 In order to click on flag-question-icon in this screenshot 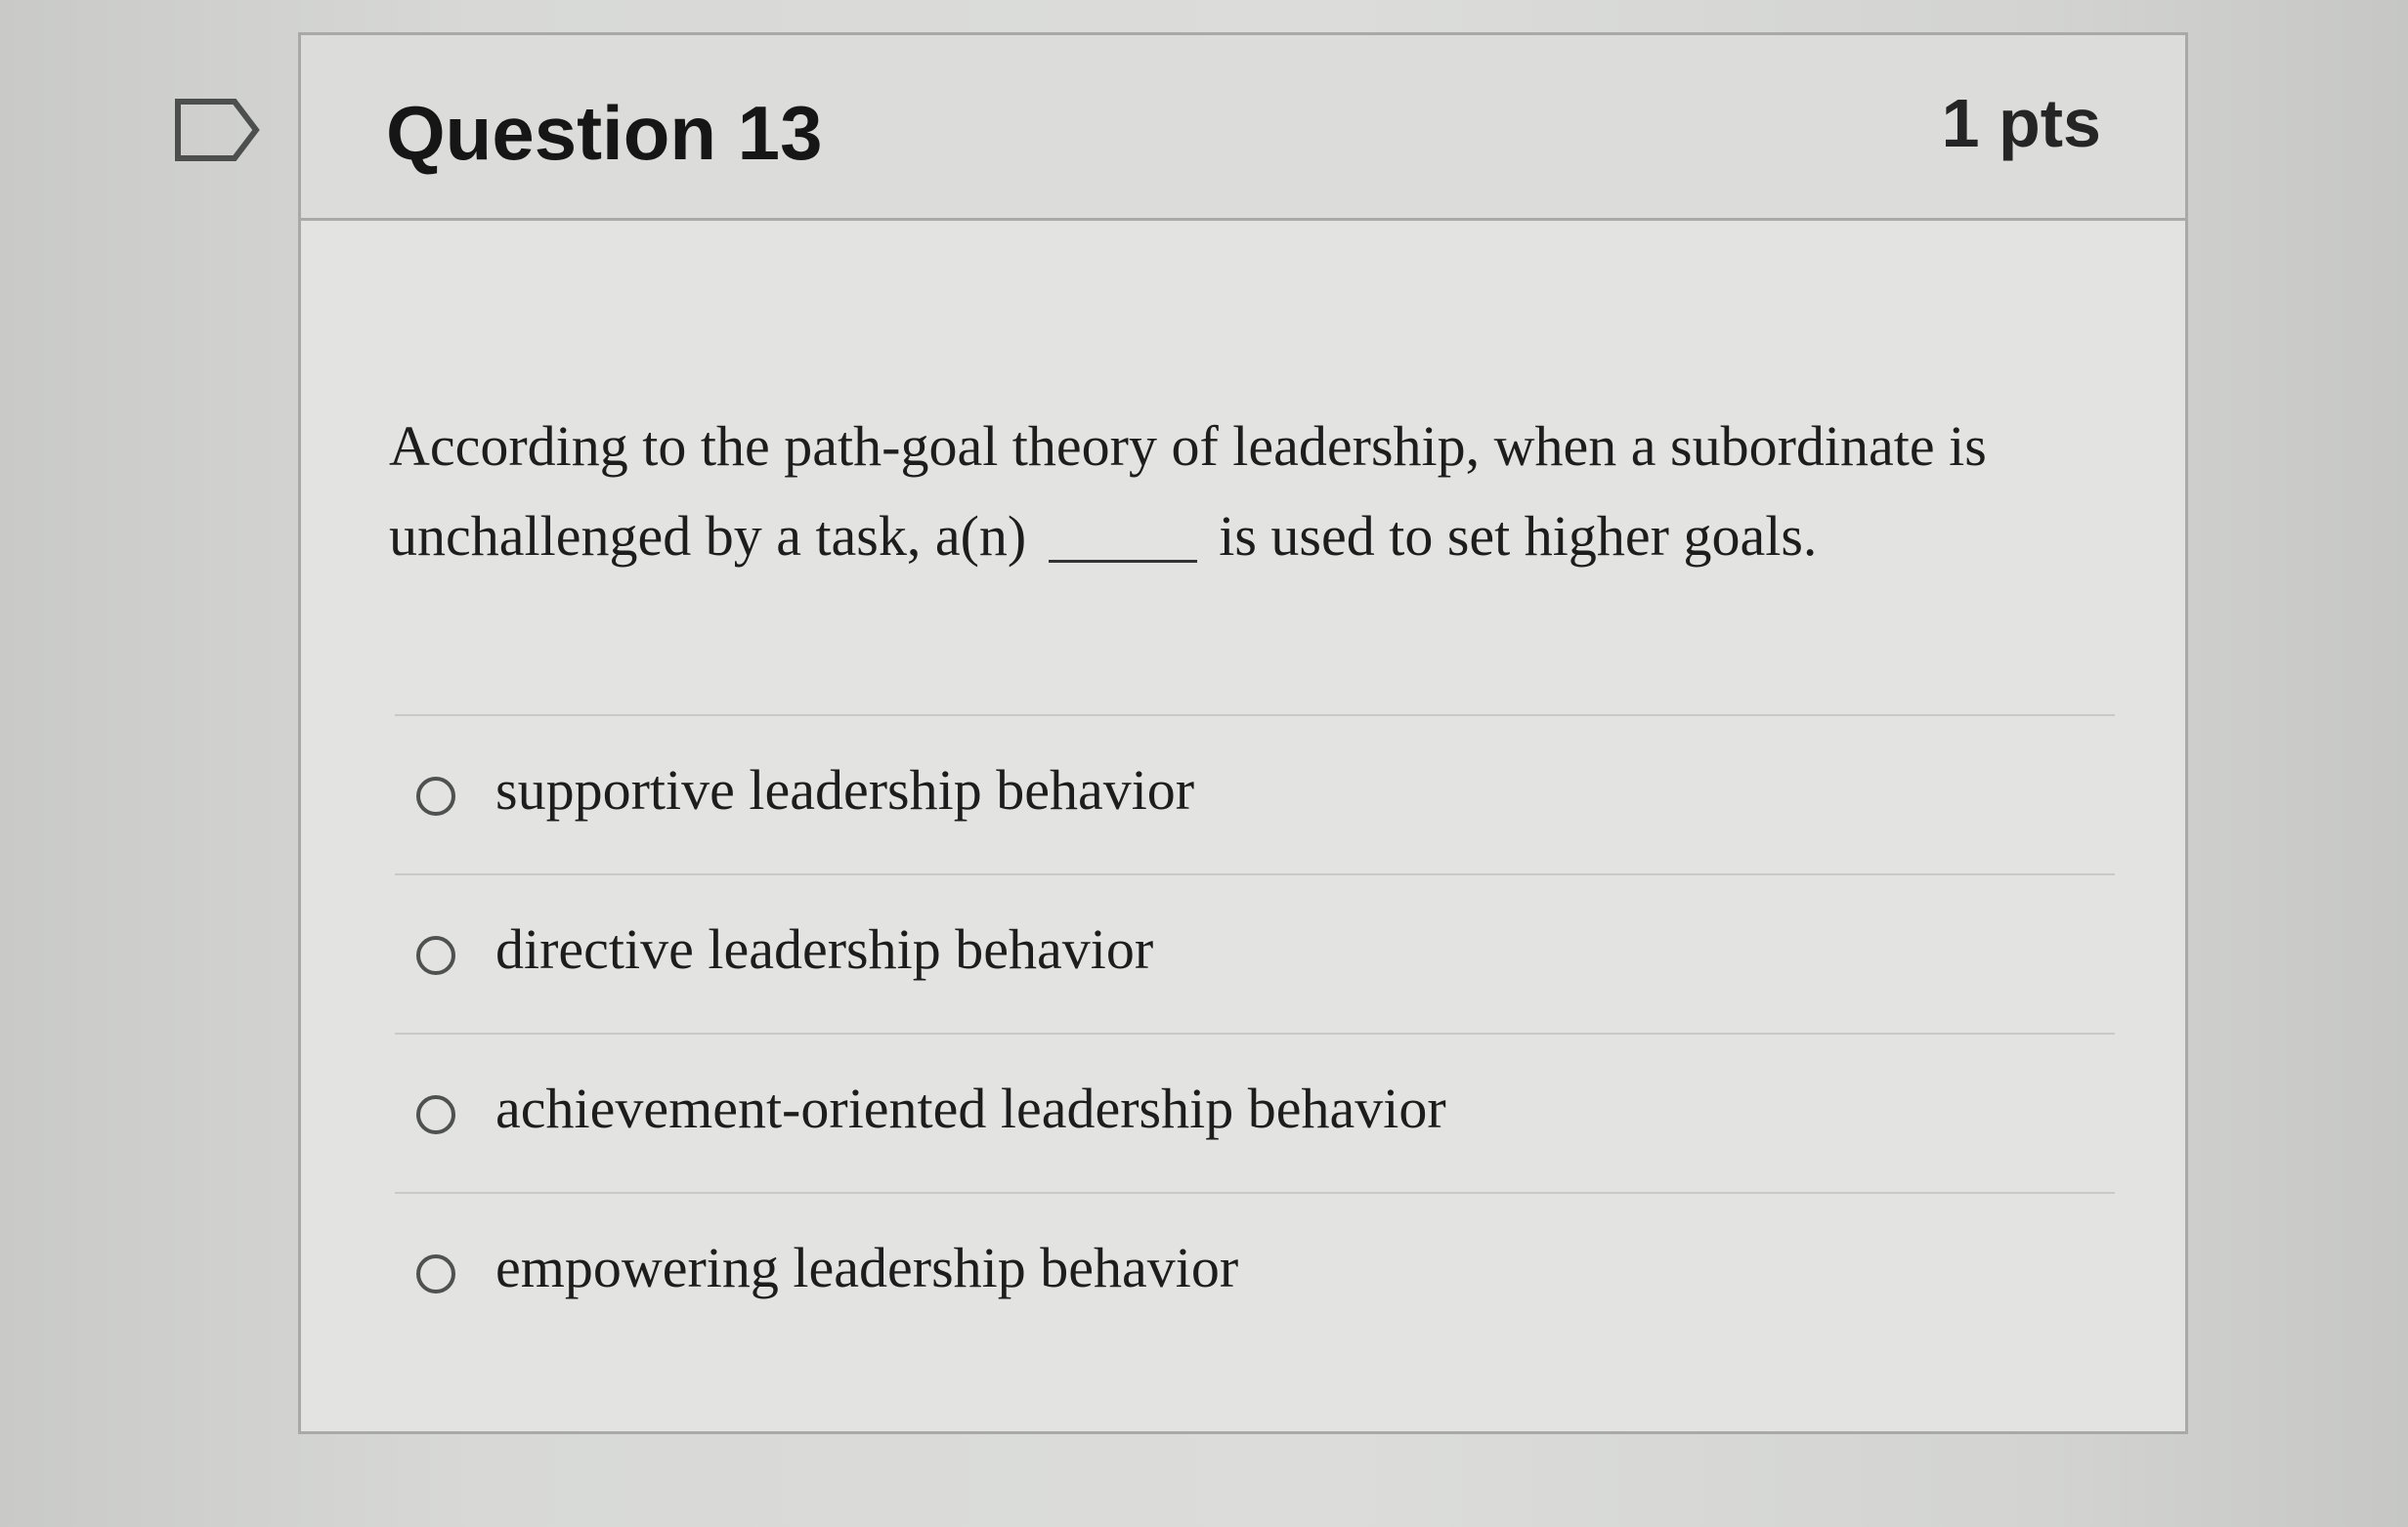, I will do `click(218, 130)`.